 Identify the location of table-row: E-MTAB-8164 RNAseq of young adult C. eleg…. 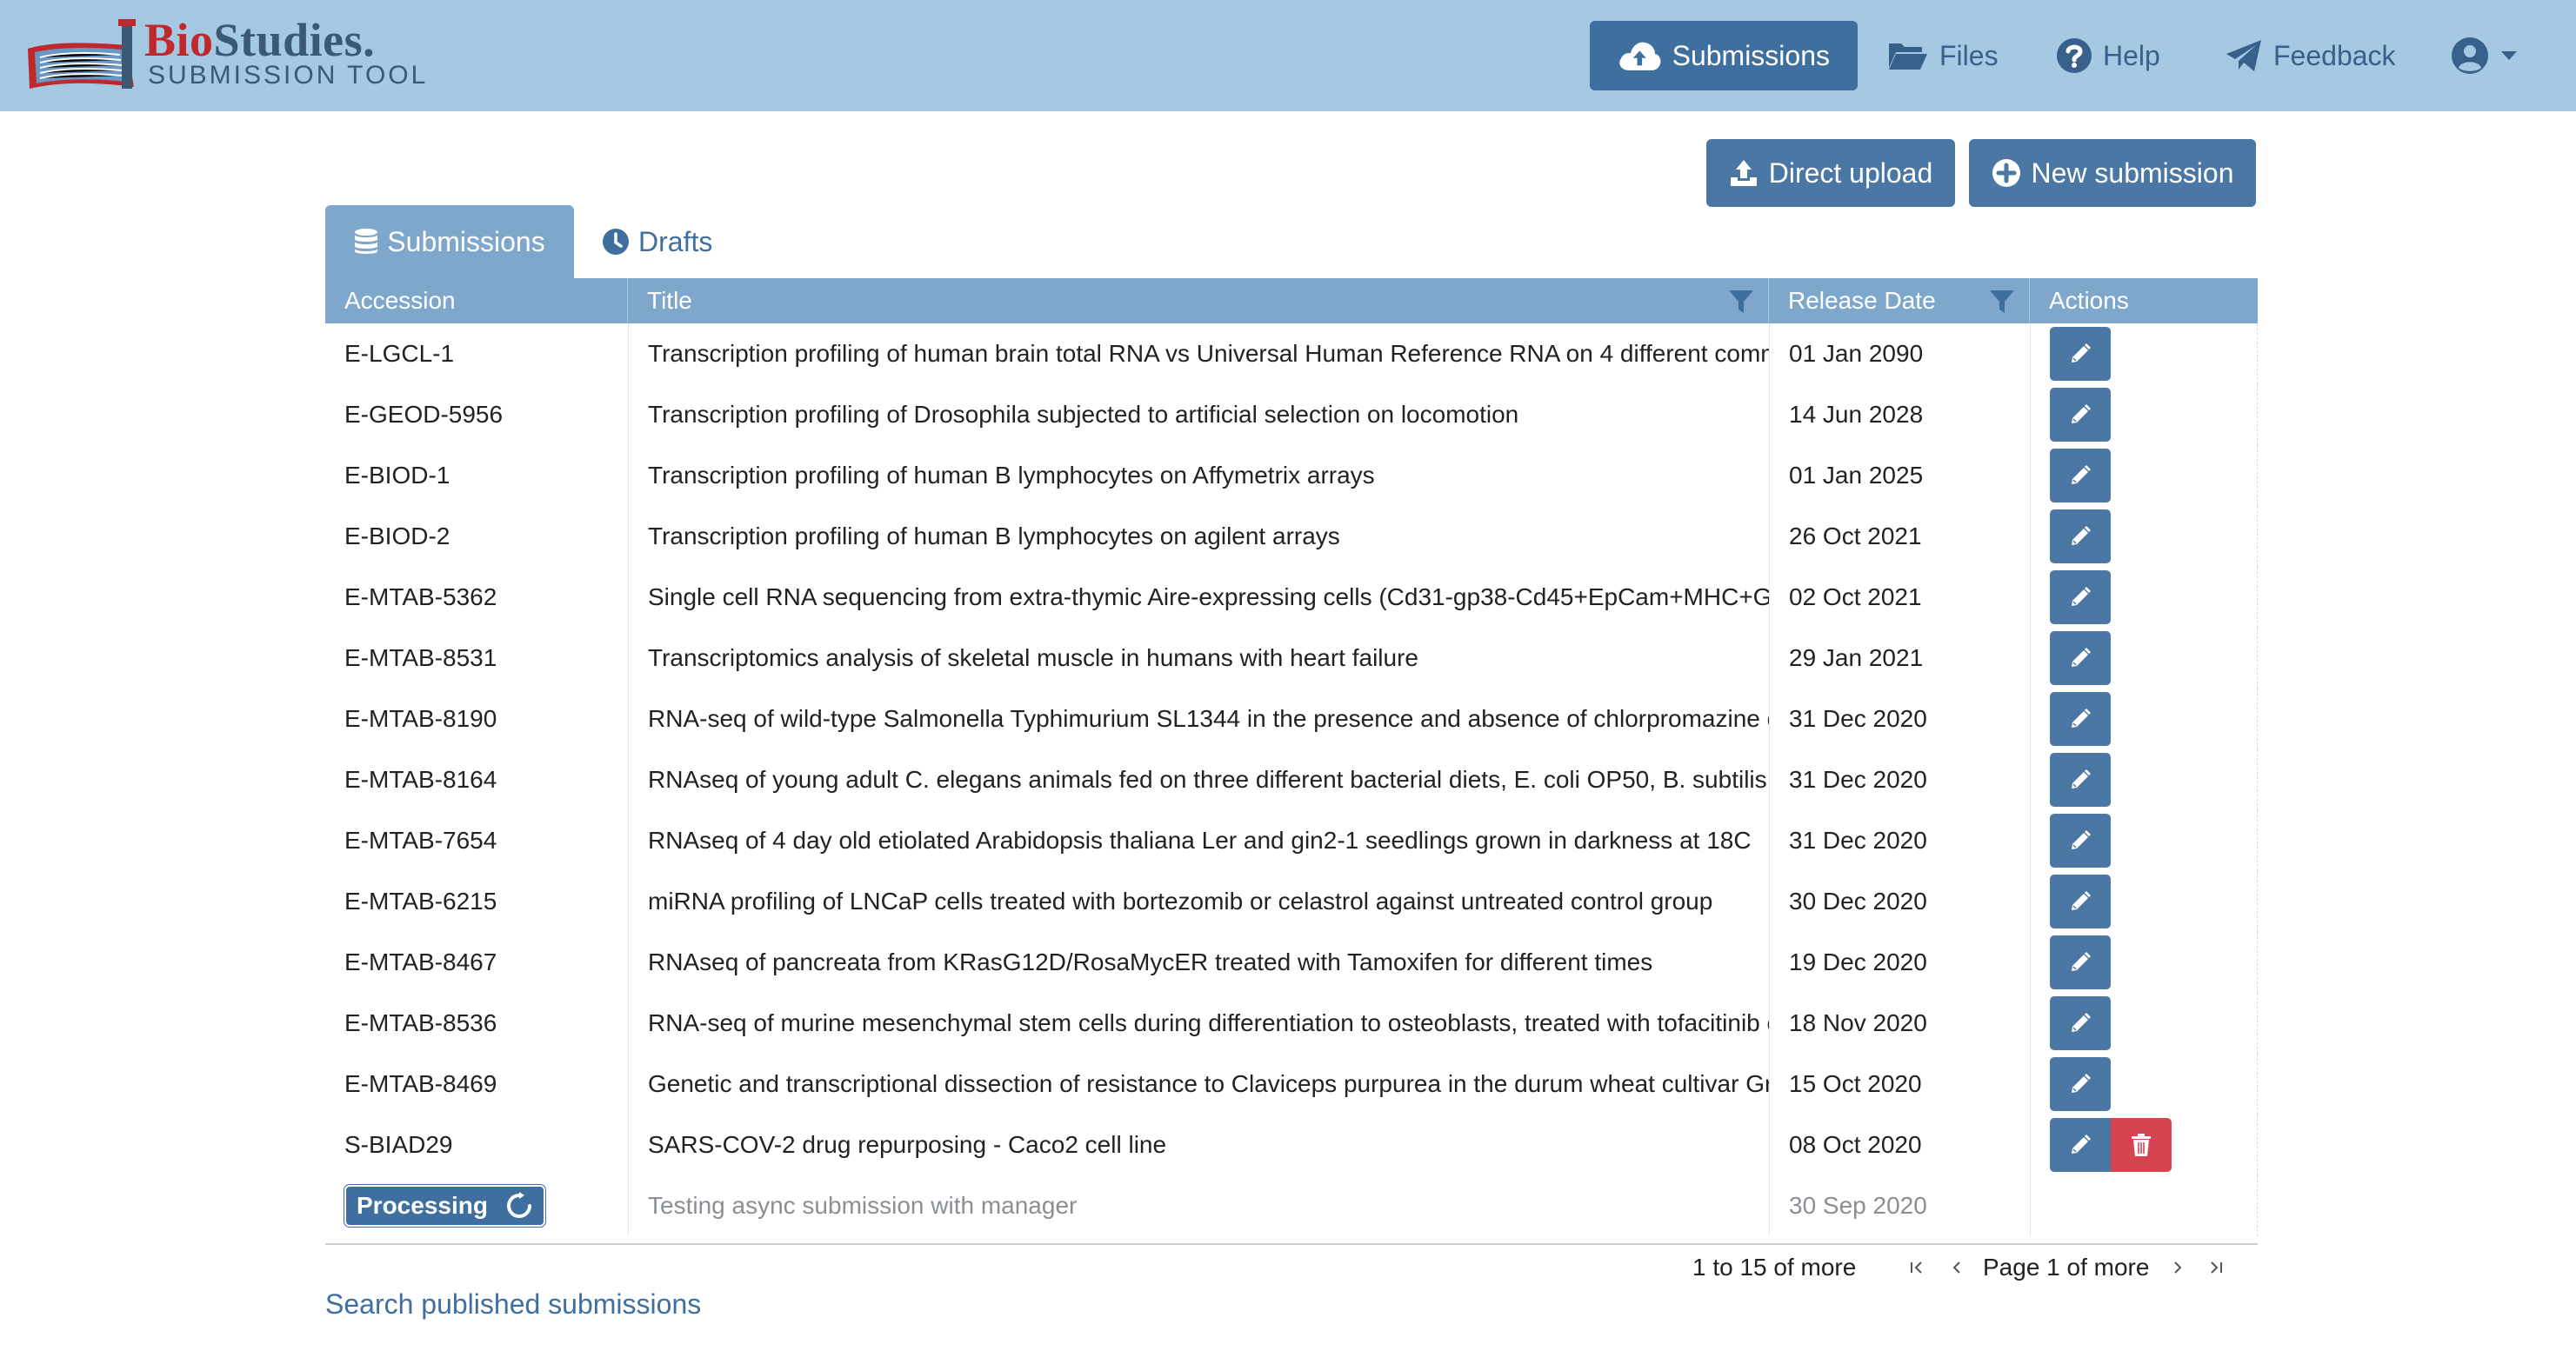
(1291, 779).